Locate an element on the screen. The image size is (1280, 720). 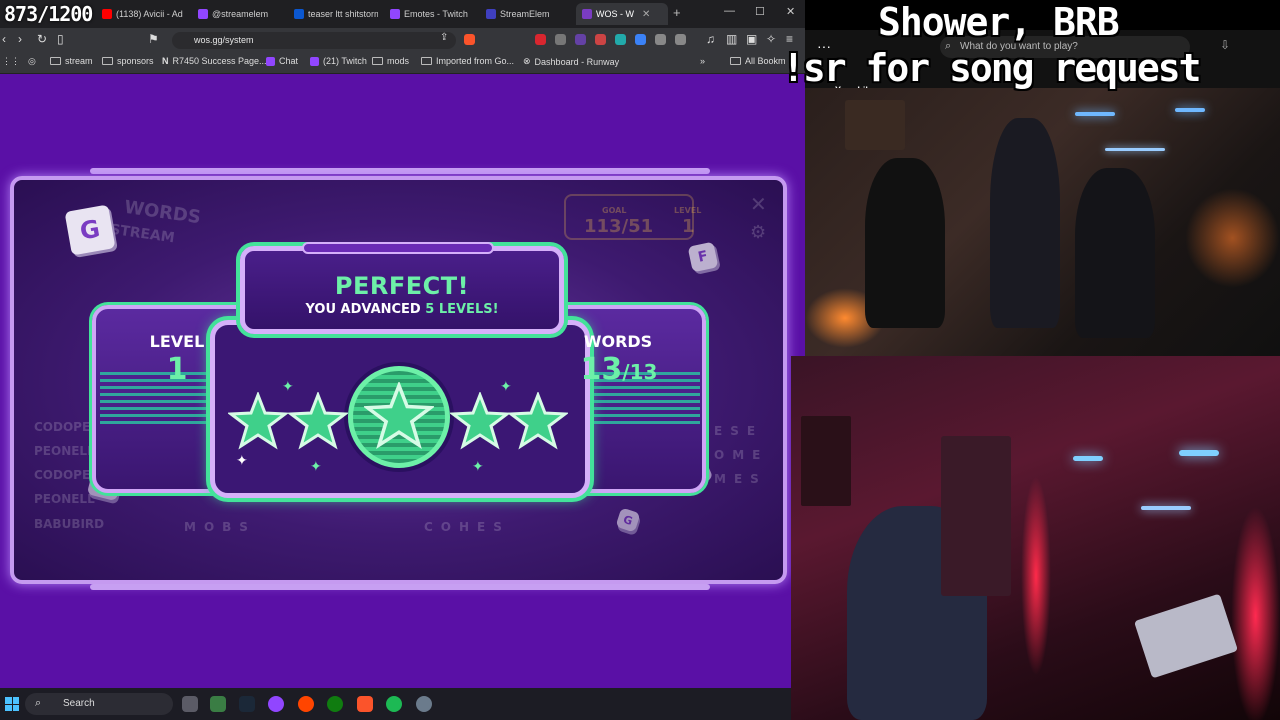
song-request-overlay: !sr for song request is located at coordinates (992, 68).